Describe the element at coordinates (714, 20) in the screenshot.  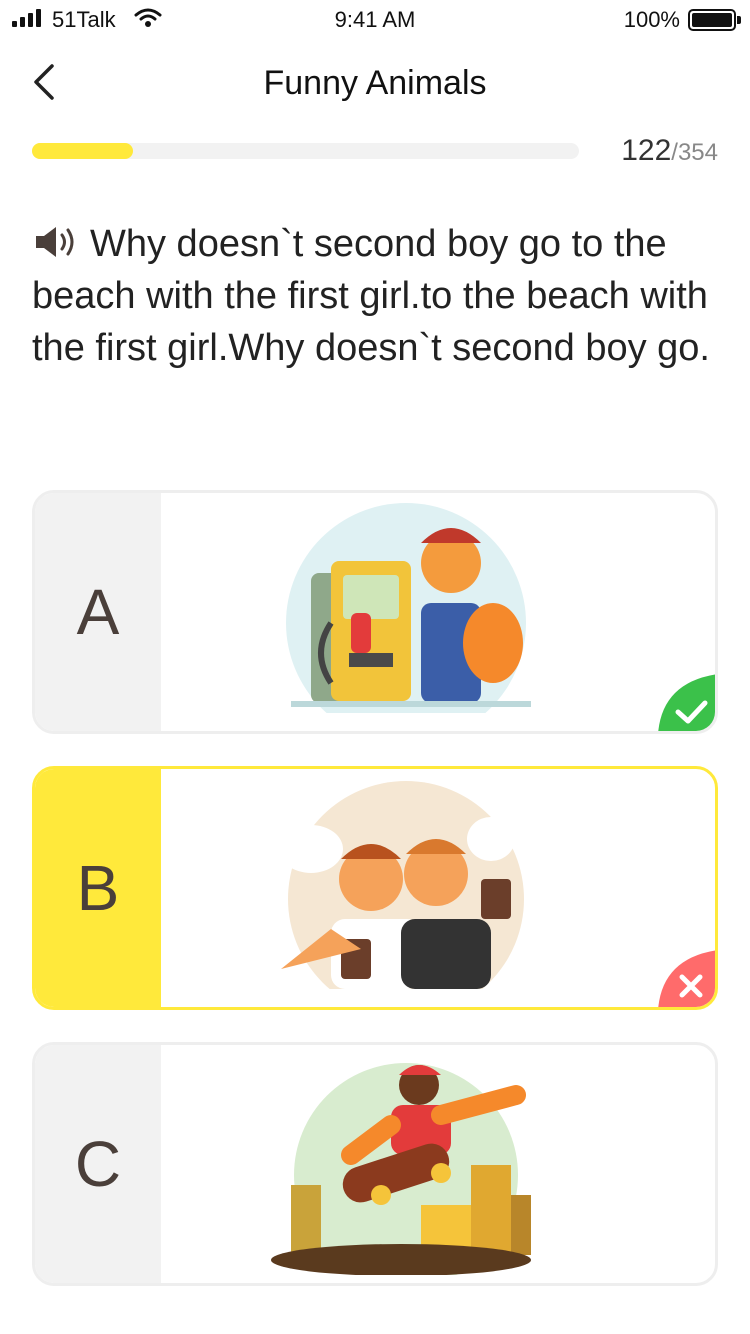
I see `battery-icon` at that location.